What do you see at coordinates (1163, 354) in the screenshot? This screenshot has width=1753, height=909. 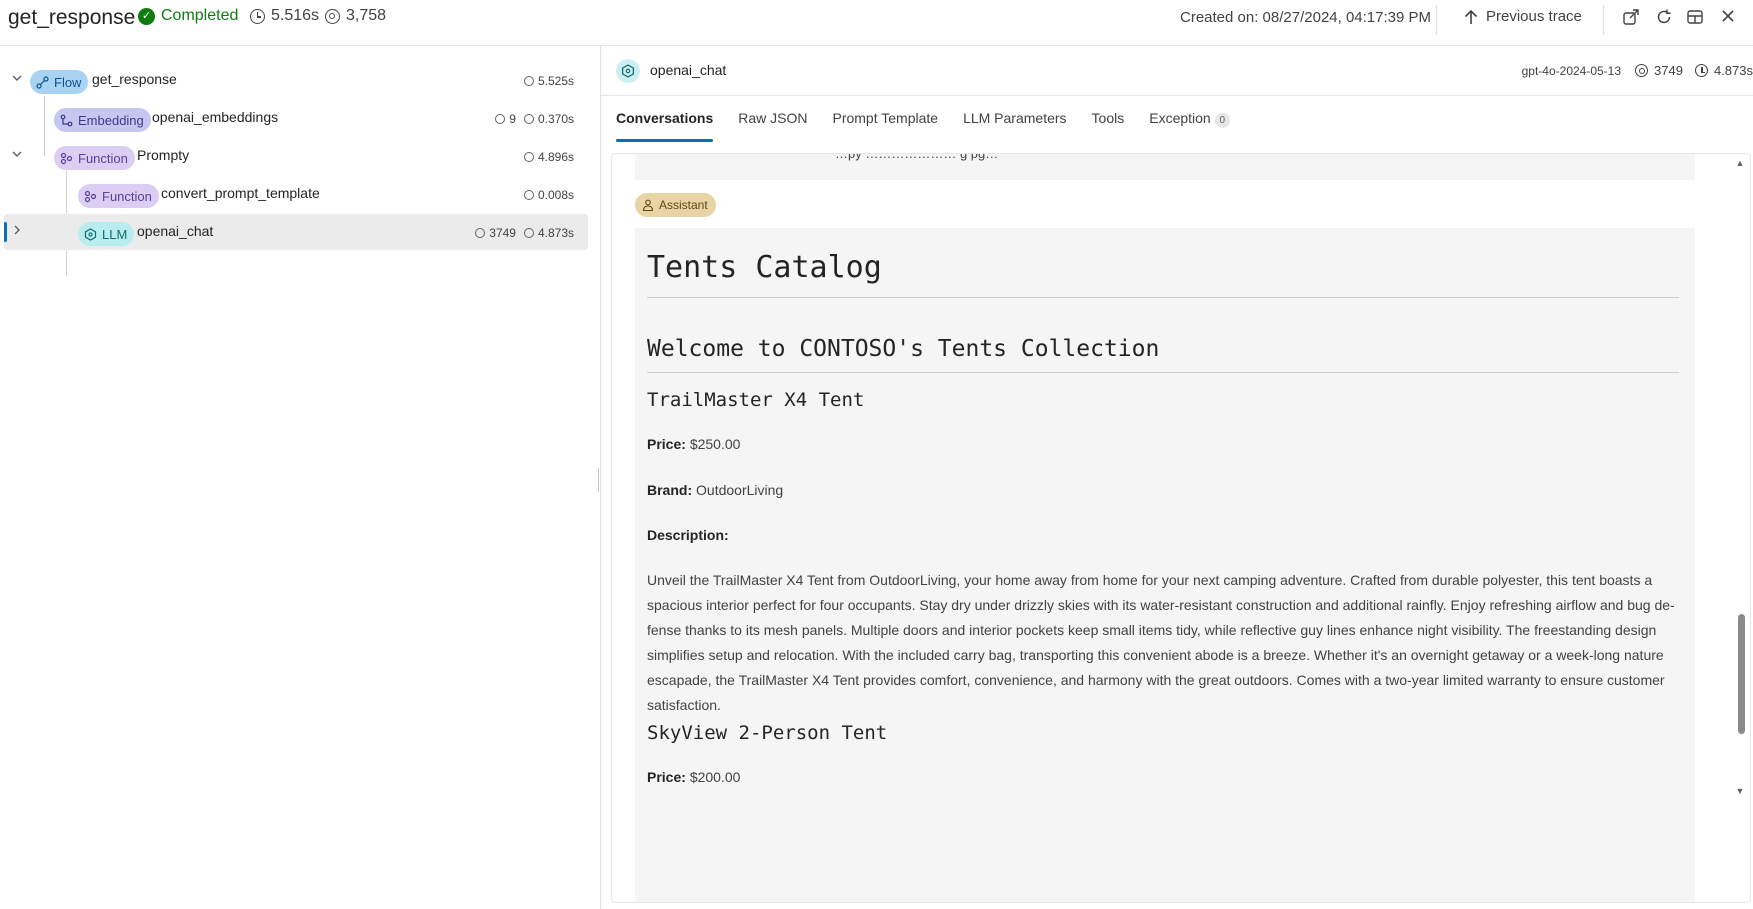 I see `message-heading-2: Welcome to CONTOSO's Tents Collection` at bounding box center [1163, 354].